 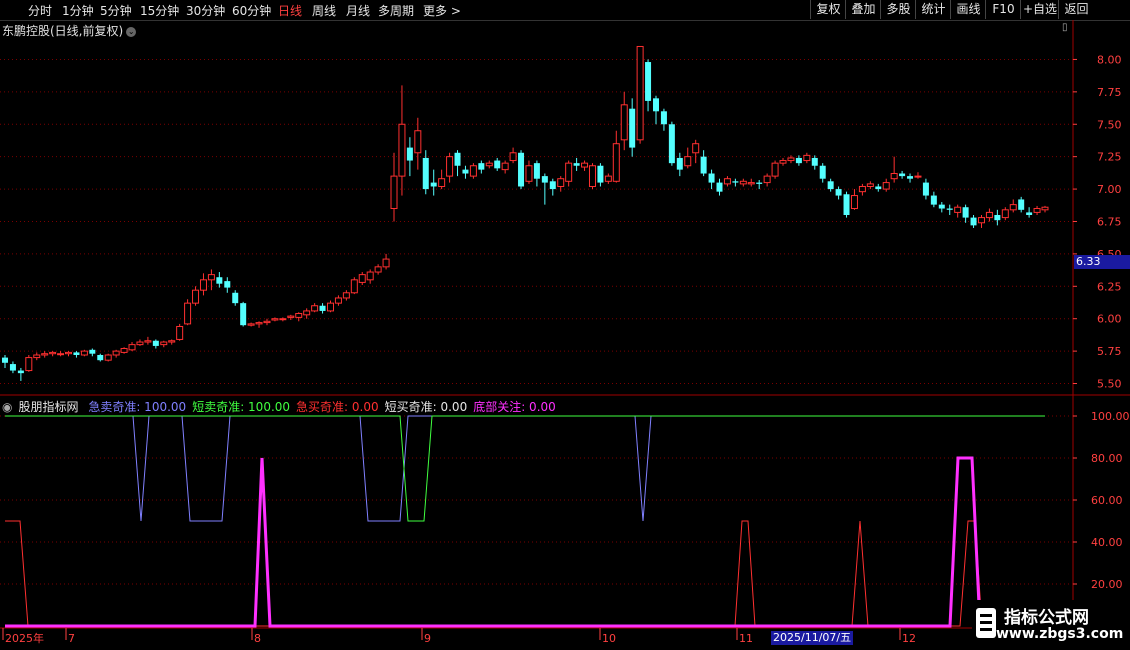 I want to click on cursor-date: 2025/11/07/五, so click(x=812, y=638).